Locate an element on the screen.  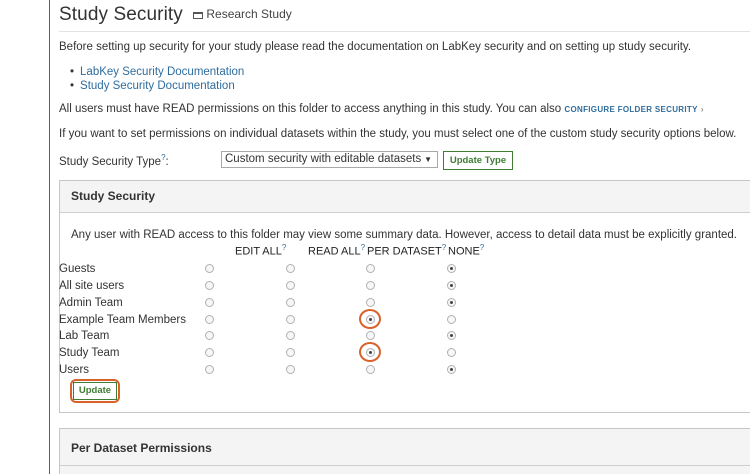
configure-folder-security-link: CONFIGURE FOLDER SECURITY is located at coordinates (630, 109).